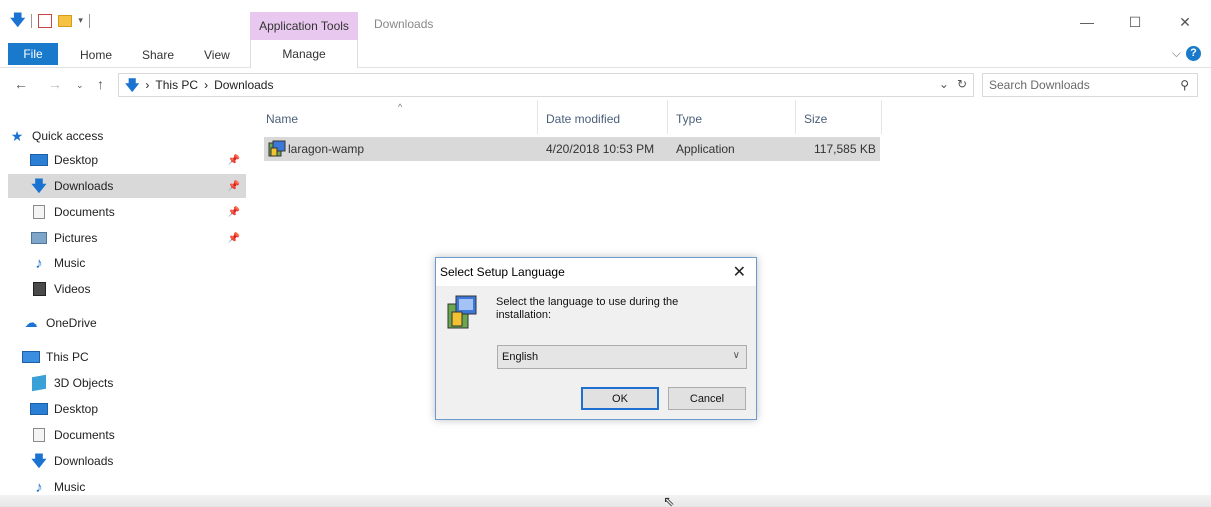  Describe the element at coordinates (96, 55) in the screenshot. I see `tab-home: Home` at that location.